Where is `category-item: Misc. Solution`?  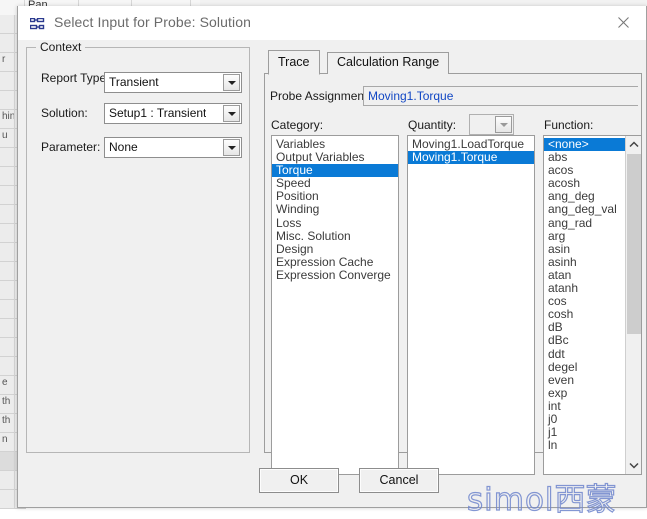
category-item: Misc. Solution is located at coordinates (335, 236).